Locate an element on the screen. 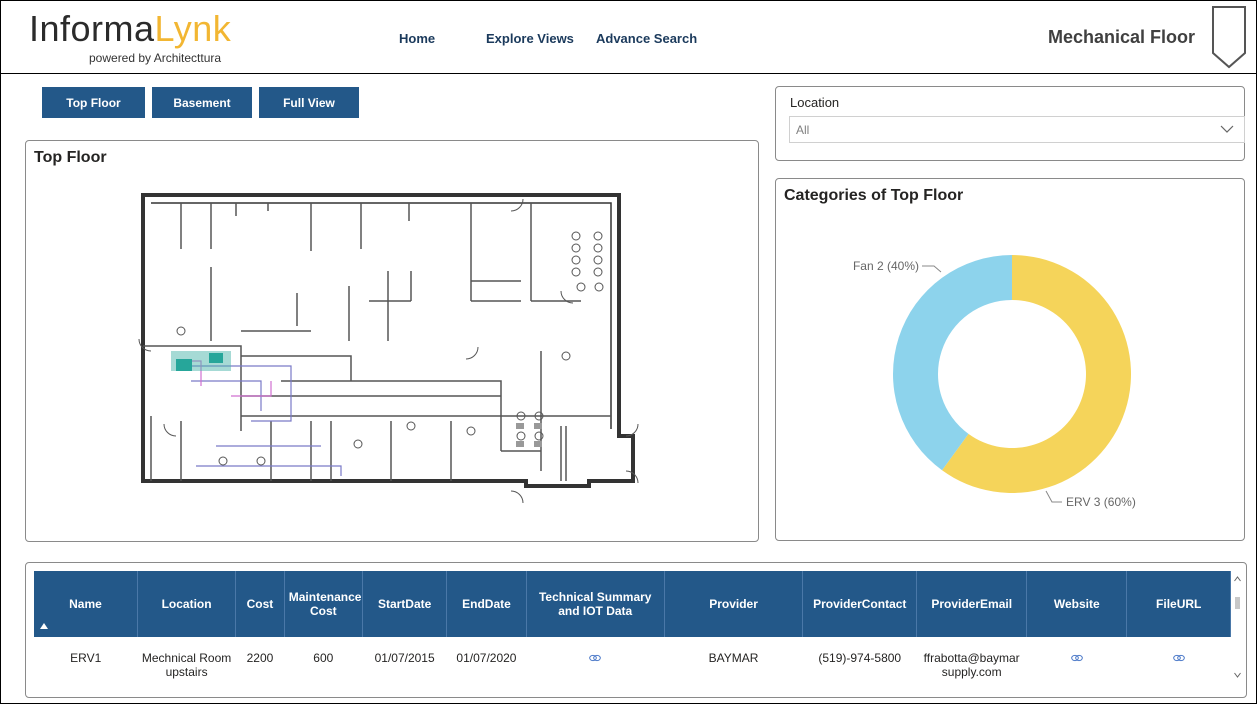 The height and width of the screenshot is (704, 1257). nav-explore-views: Explore Views is located at coordinates (530, 38).